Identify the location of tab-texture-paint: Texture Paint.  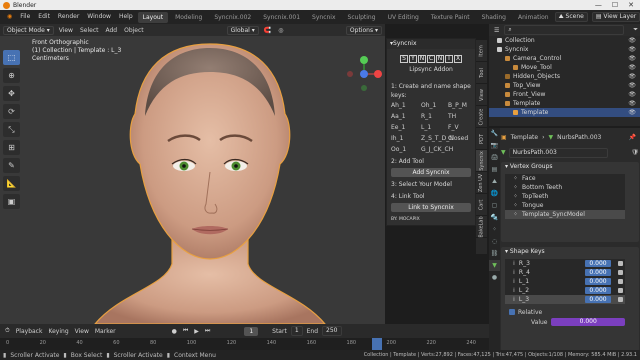
(450, 17).